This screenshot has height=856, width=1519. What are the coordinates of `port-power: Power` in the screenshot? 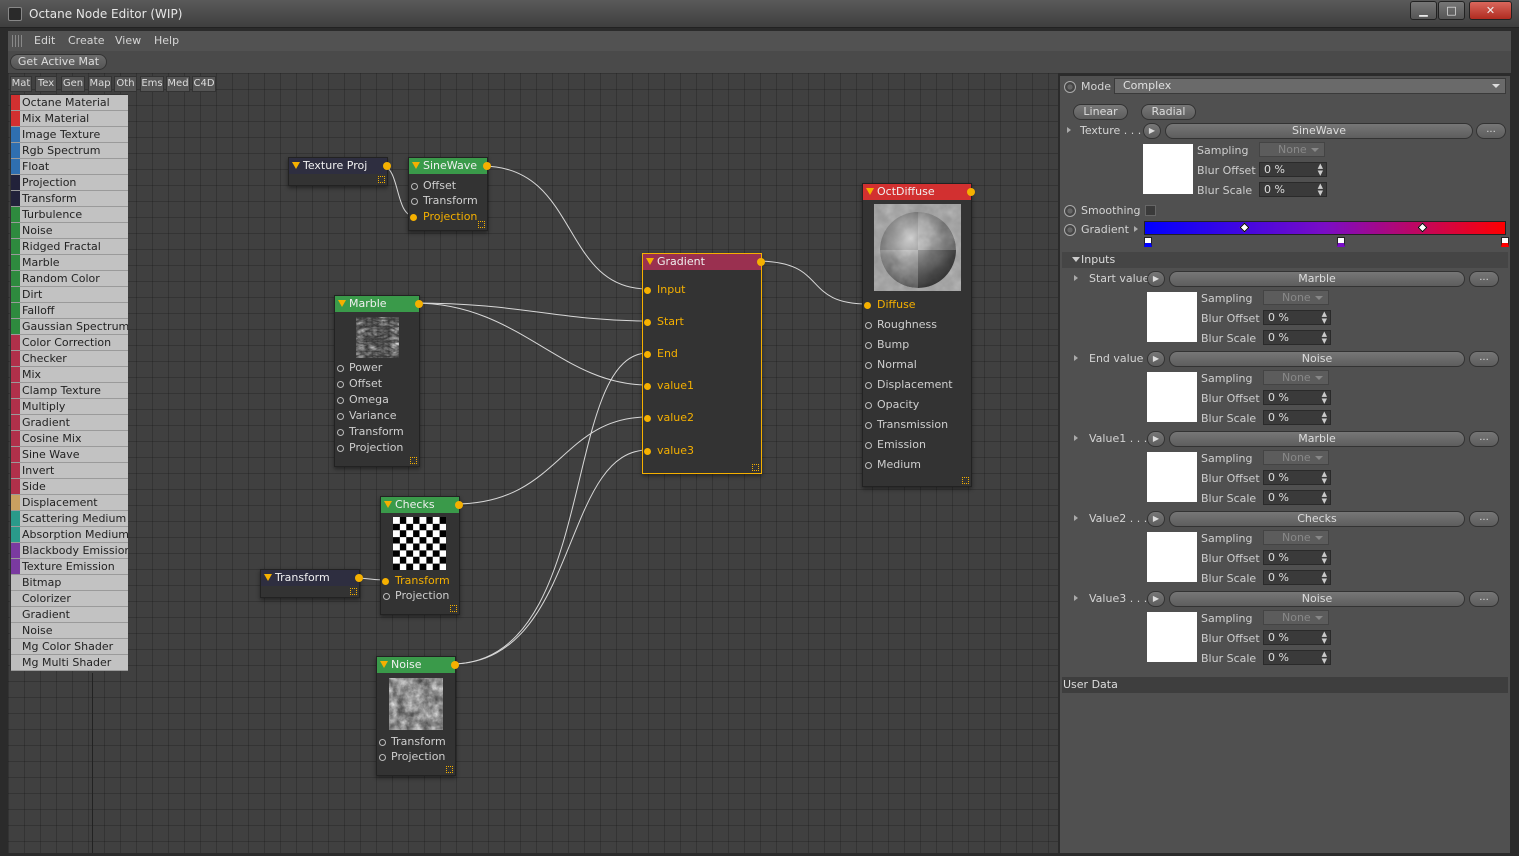 It's located at (359, 368).